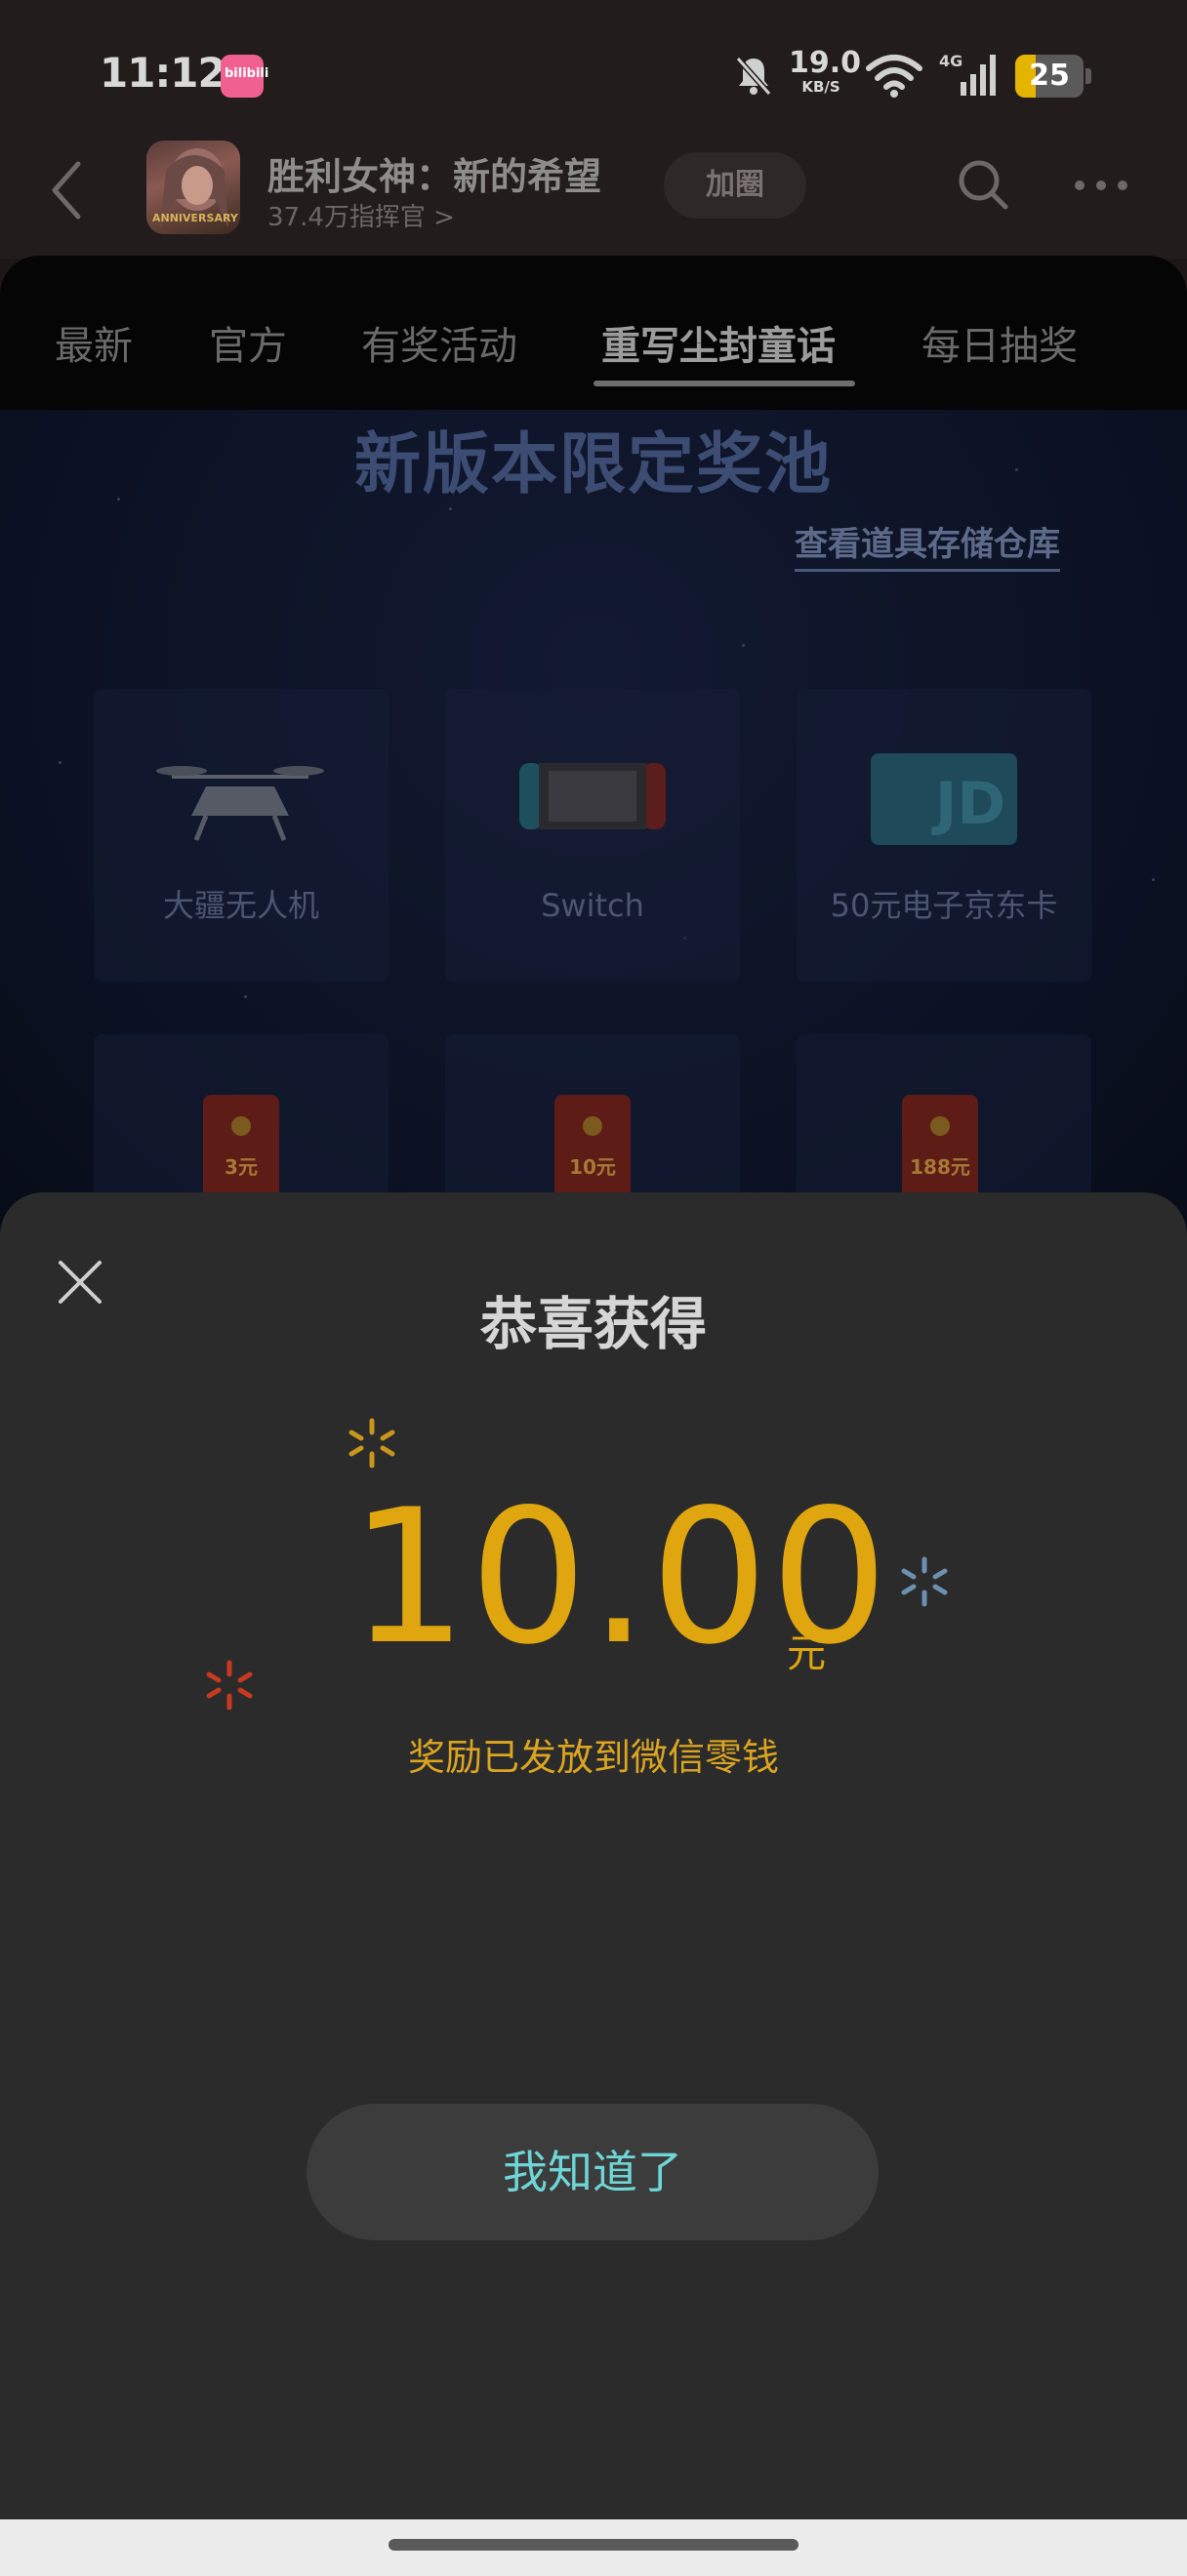 Image resolution: width=1187 pixels, height=2576 pixels. Describe the element at coordinates (592, 1167) in the screenshot. I see `red-packet-amount: 10元` at that location.